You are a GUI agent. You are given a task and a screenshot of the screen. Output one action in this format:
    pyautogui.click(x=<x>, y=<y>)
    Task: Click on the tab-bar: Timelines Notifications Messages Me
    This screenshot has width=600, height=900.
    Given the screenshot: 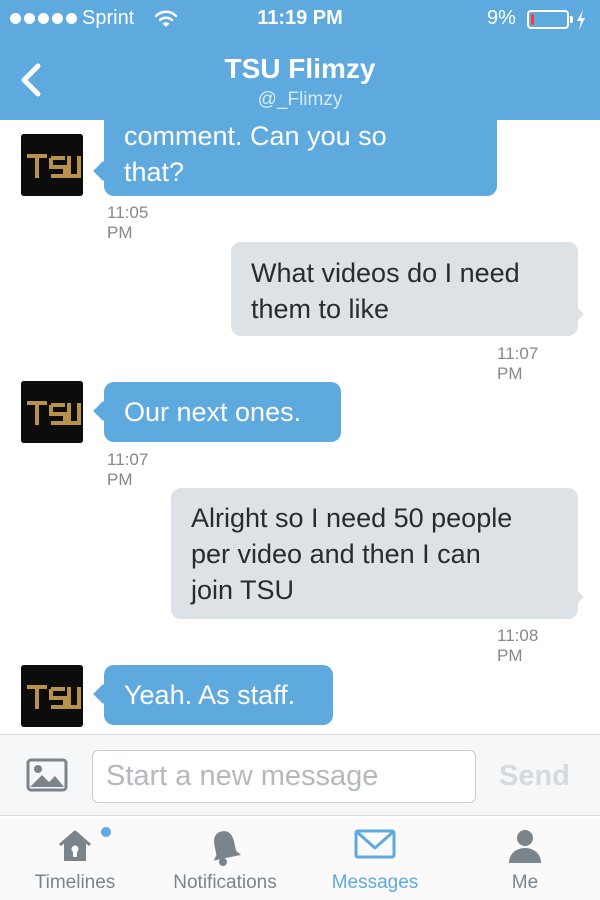 What is the action you would take?
    pyautogui.click(x=300, y=858)
    